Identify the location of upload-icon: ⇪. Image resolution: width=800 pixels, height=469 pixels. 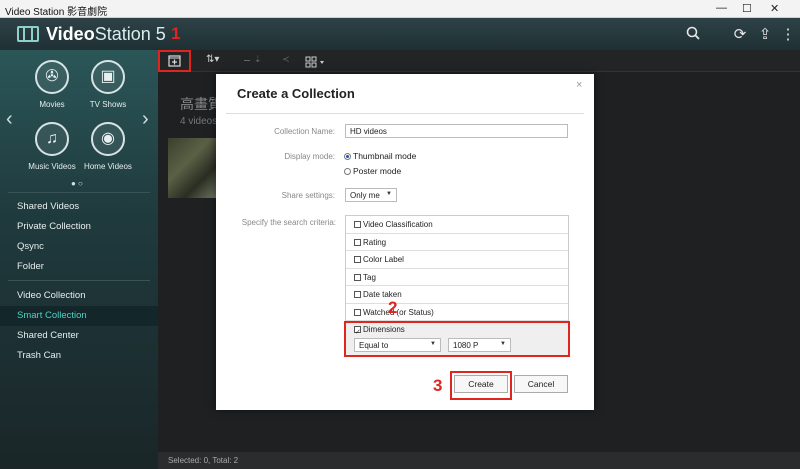
(765, 35).